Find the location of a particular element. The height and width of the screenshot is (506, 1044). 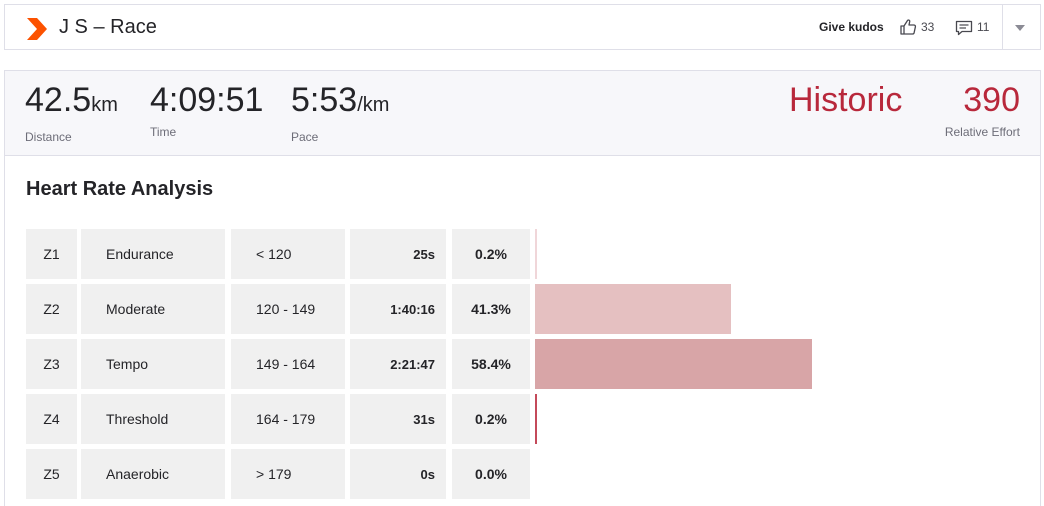

zone-row-z4: Z4 Threshold 164 - 179 31s 0.2% is located at coordinates (526, 419).